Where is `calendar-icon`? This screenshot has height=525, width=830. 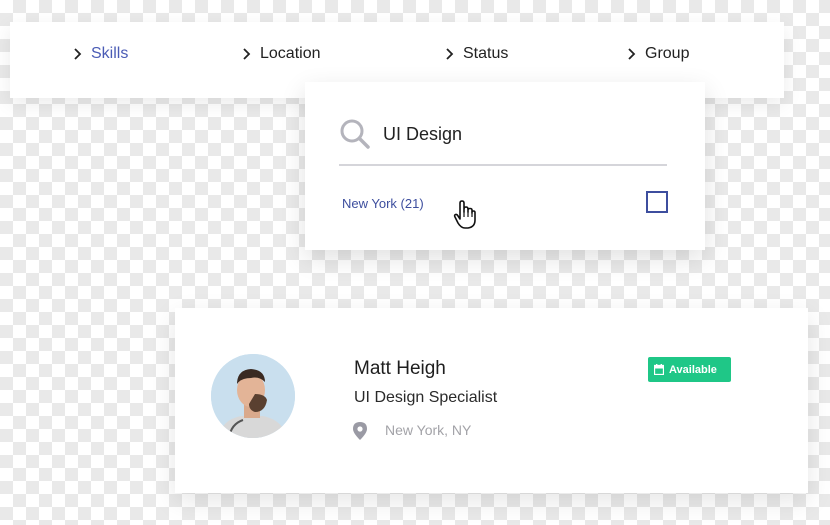 calendar-icon is located at coordinates (659, 369).